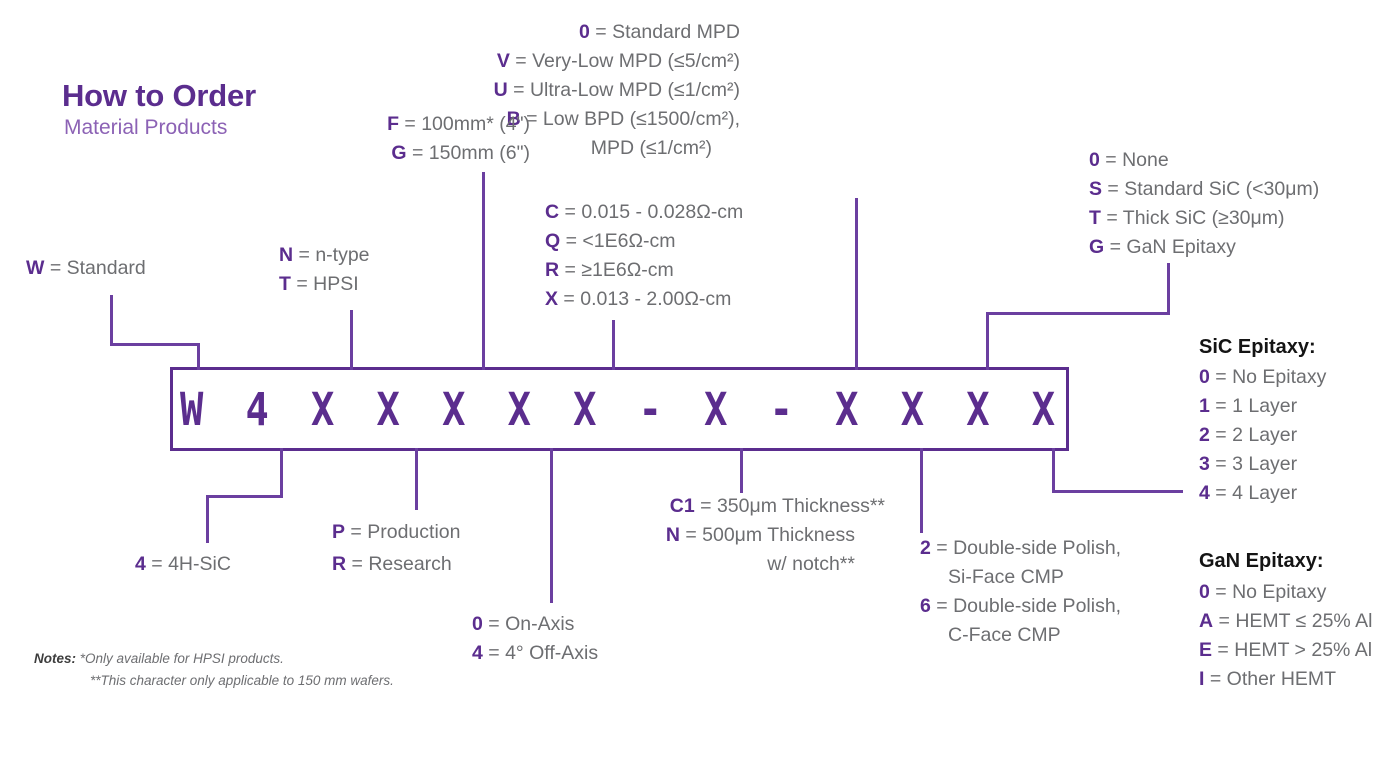 Image resolution: width=1395 pixels, height=757 pixels. I want to click on leader-epitaxy-h, so click(1078, 313).